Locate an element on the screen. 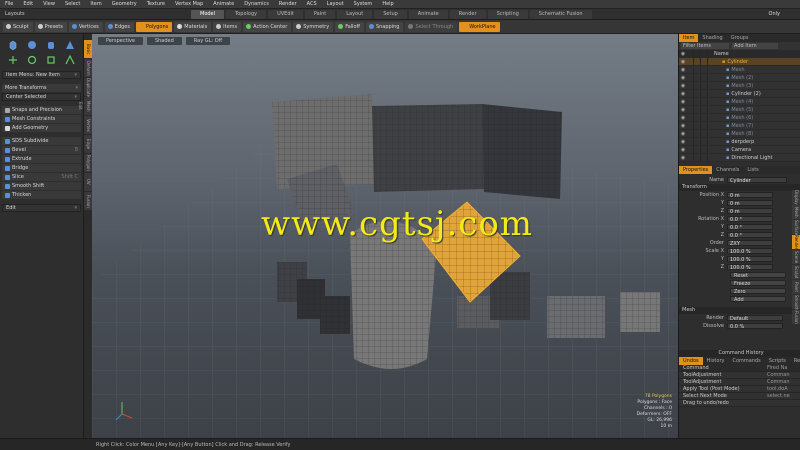  toolbar-sculpt-button: Sculpt is located at coordinates (18, 26).